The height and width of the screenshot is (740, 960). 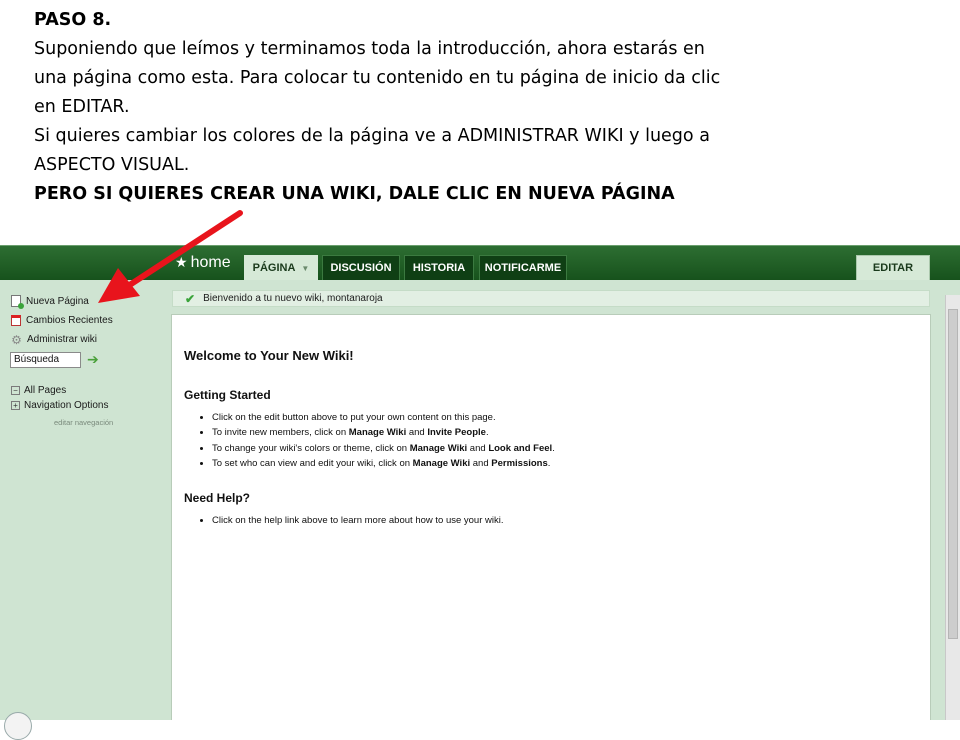 I want to click on tab-label: DISCUSIÓN, so click(x=361, y=268).